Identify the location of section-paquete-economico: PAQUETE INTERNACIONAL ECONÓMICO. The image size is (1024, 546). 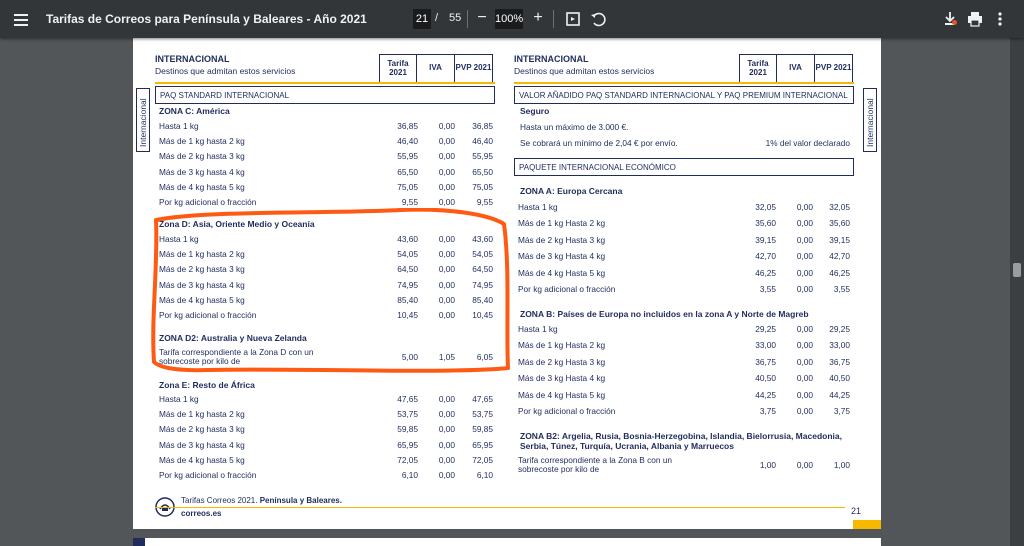
(684, 167).